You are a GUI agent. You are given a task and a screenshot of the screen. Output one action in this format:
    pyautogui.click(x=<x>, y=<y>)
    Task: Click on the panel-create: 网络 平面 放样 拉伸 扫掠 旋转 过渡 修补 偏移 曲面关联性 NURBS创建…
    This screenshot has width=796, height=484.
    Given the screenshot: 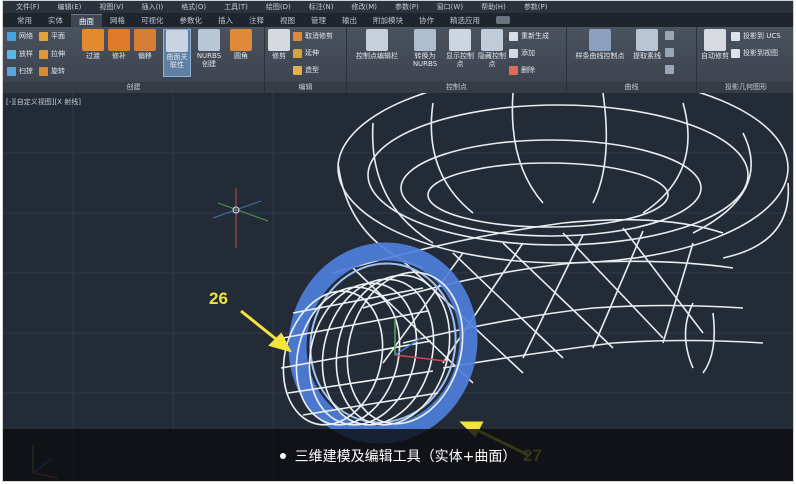 What is the action you would take?
    pyautogui.click(x=134, y=60)
    